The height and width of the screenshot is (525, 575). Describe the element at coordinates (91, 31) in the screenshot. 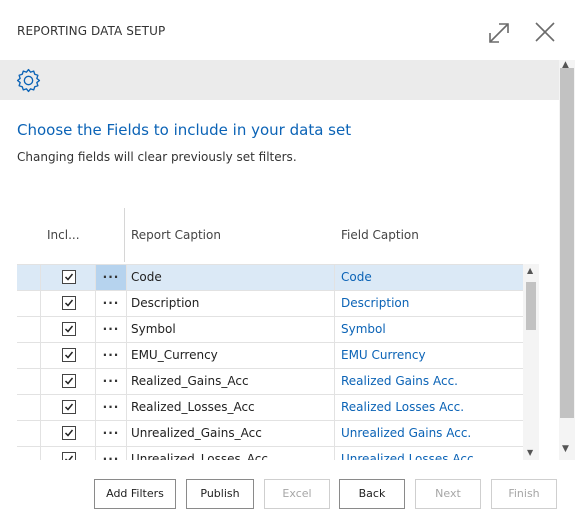

I see `dialog-title: REPORTING DATA SETUP` at that location.